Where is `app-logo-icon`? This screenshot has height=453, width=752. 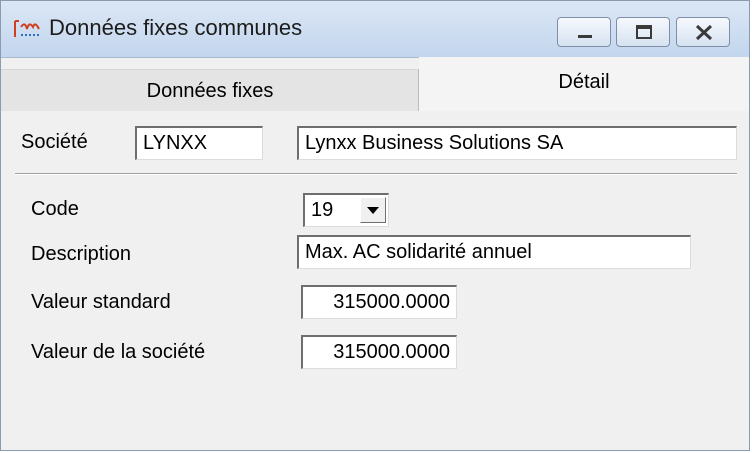
app-logo-icon is located at coordinates (27, 29).